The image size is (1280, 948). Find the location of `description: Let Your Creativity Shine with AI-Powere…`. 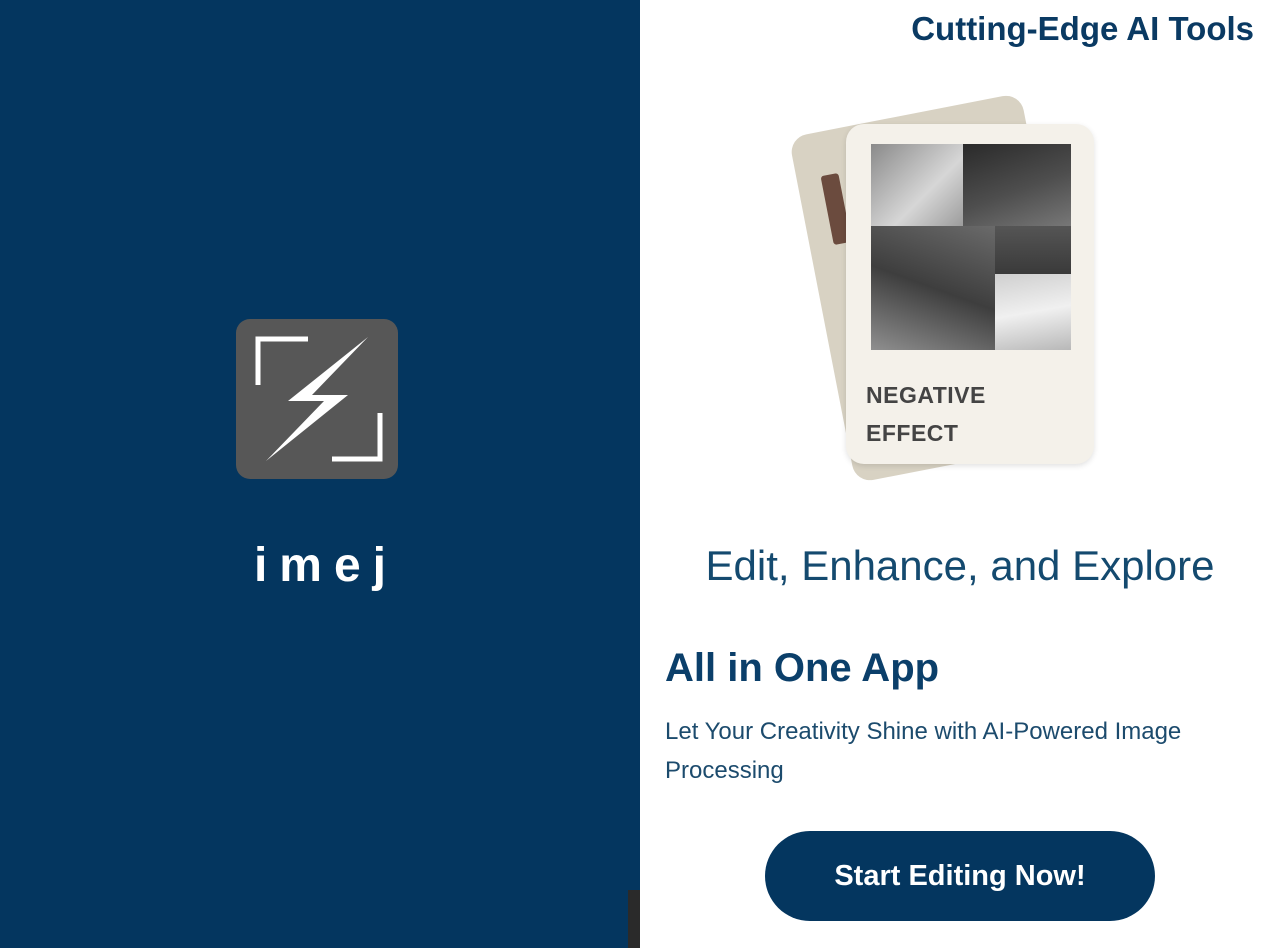

description: Let Your Creativity Shine with AI-Powere… is located at coordinates (923, 751).